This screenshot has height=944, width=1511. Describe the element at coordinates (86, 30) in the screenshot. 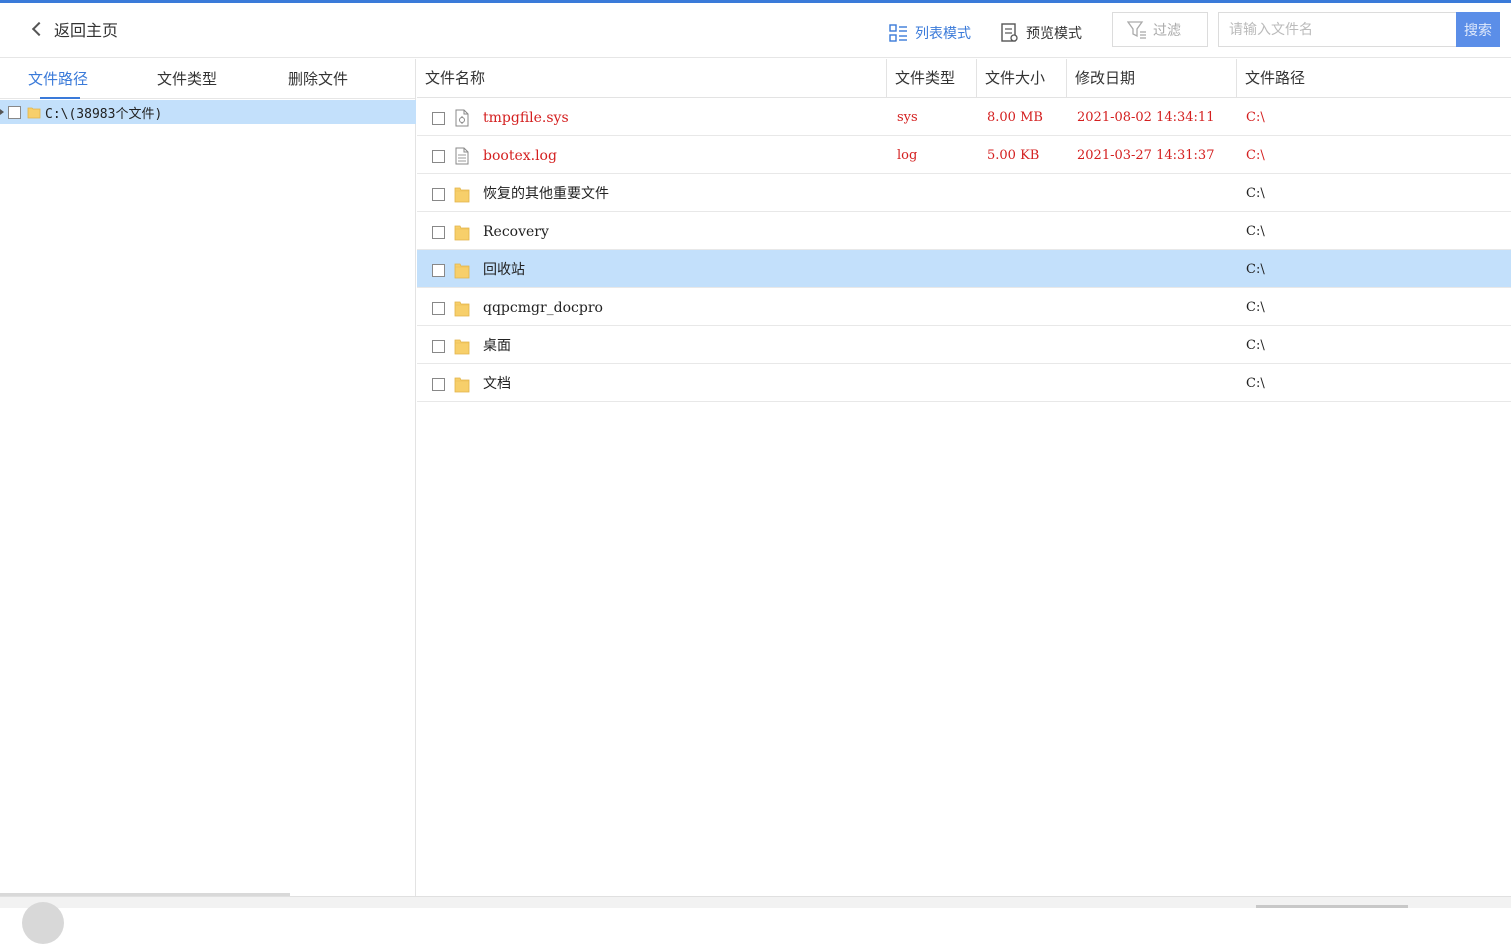

I see `back-home-label: 返回主页` at that location.